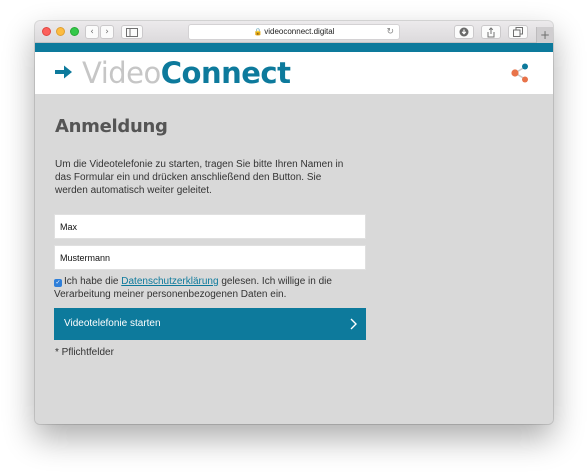 The image size is (588, 475). What do you see at coordinates (210, 324) in the screenshot?
I see `start-video-call-button: Videotelefonie starten` at bounding box center [210, 324].